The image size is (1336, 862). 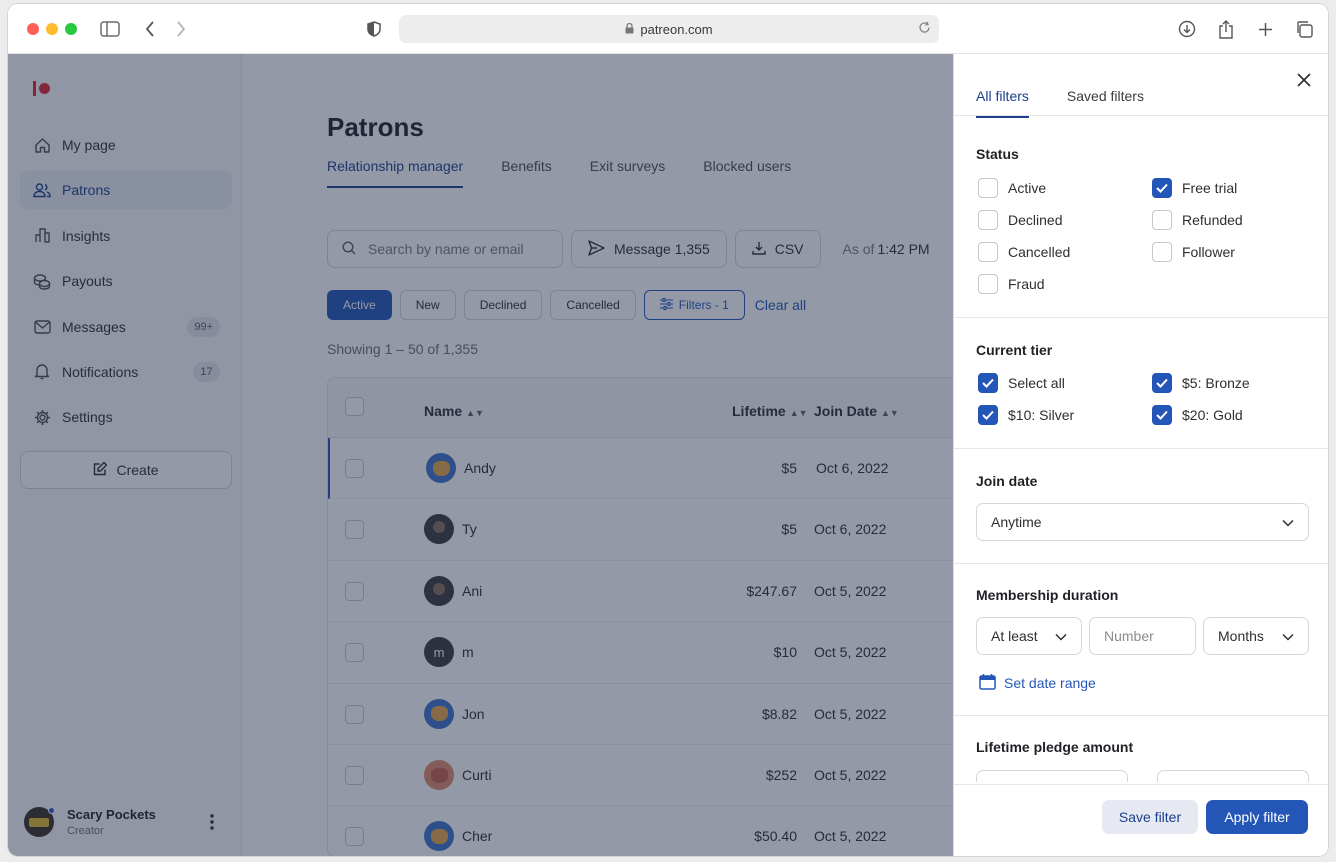 I want to click on number-placeholder: Number, so click(x=1129, y=636).